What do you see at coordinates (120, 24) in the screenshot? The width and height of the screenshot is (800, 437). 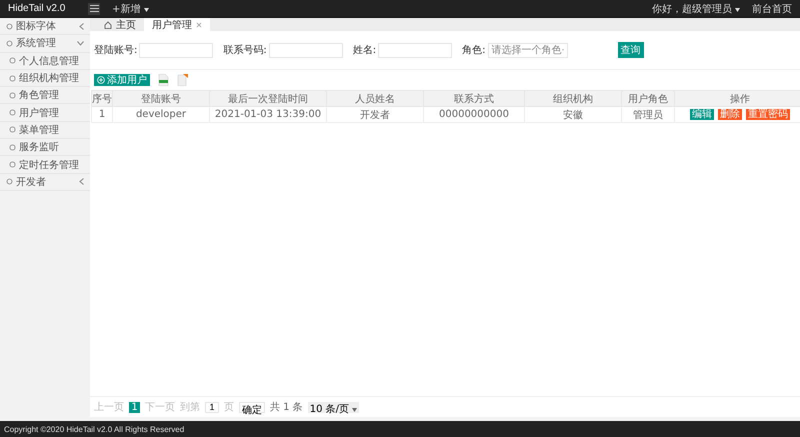 I see `tab: 主页` at bounding box center [120, 24].